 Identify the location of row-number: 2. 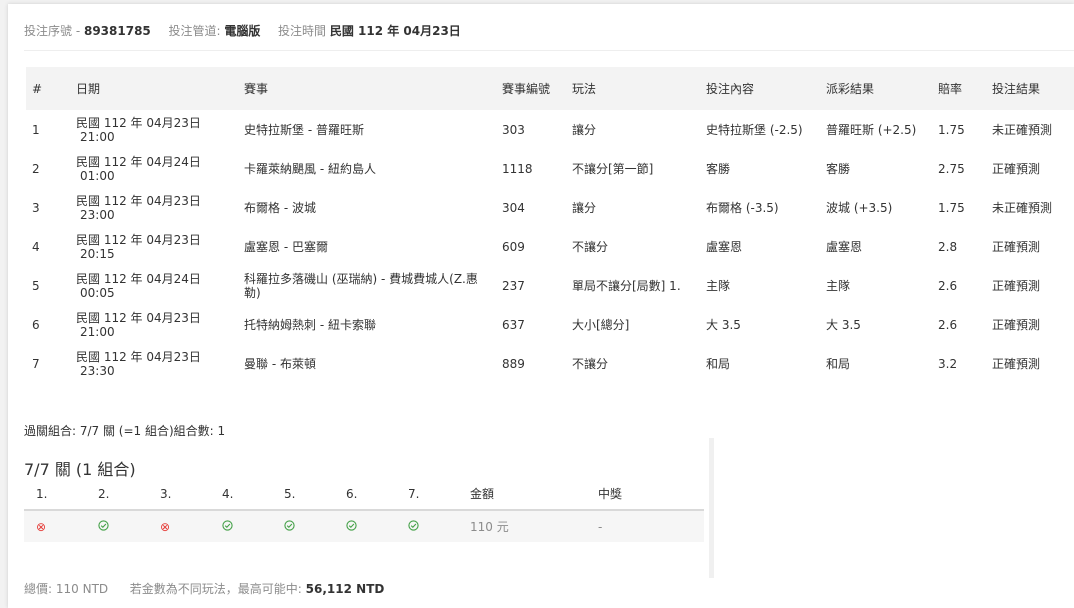
(36, 168).